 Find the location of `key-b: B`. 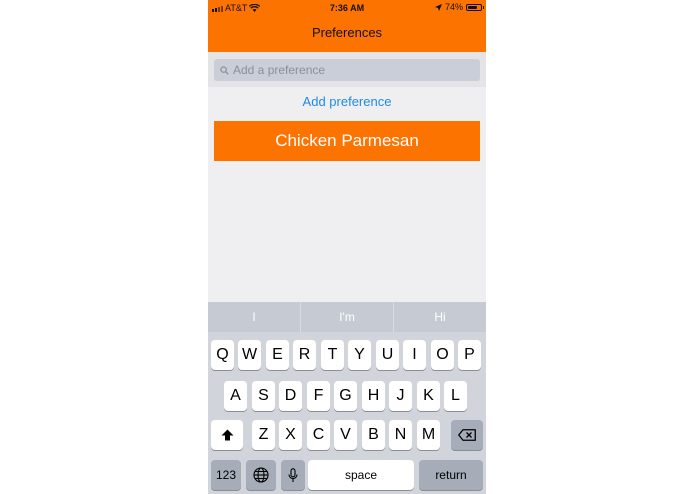

key-b: B is located at coordinates (373, 435).